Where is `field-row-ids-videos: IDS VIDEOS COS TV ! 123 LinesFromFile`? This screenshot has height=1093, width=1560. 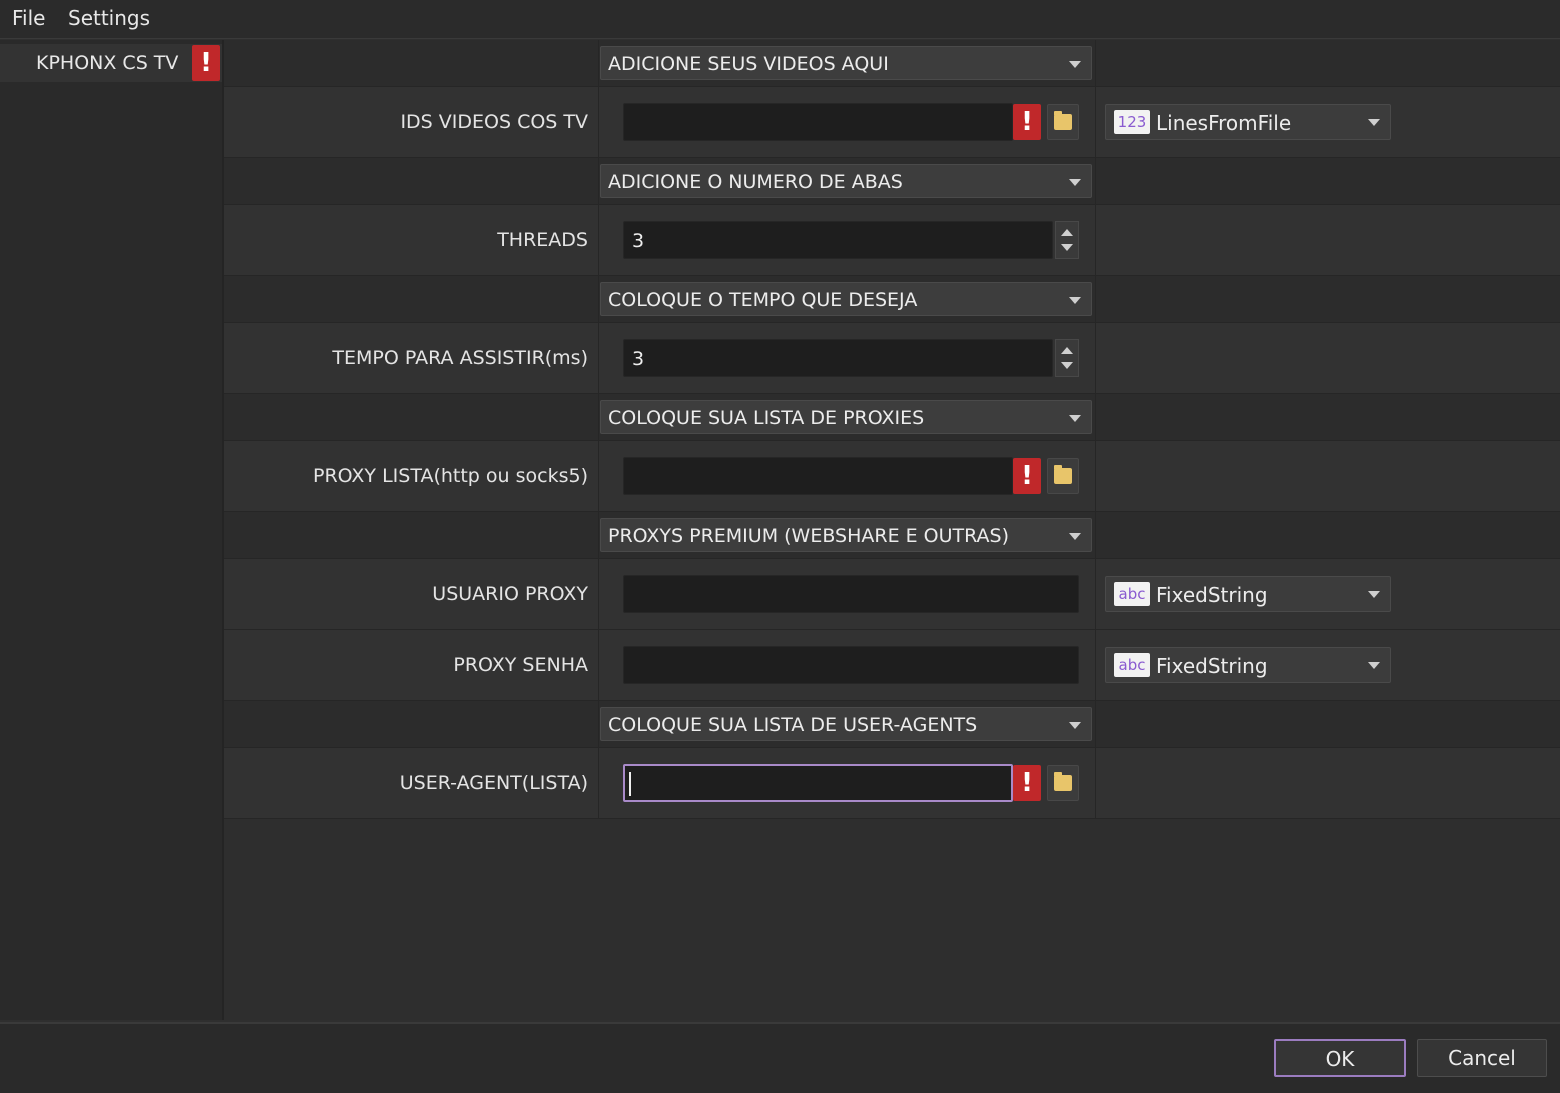
field-row-ids-videos: IDS VIDEOS COS TV ! 123 LinesFromFile is located at coordinates (892, 122).